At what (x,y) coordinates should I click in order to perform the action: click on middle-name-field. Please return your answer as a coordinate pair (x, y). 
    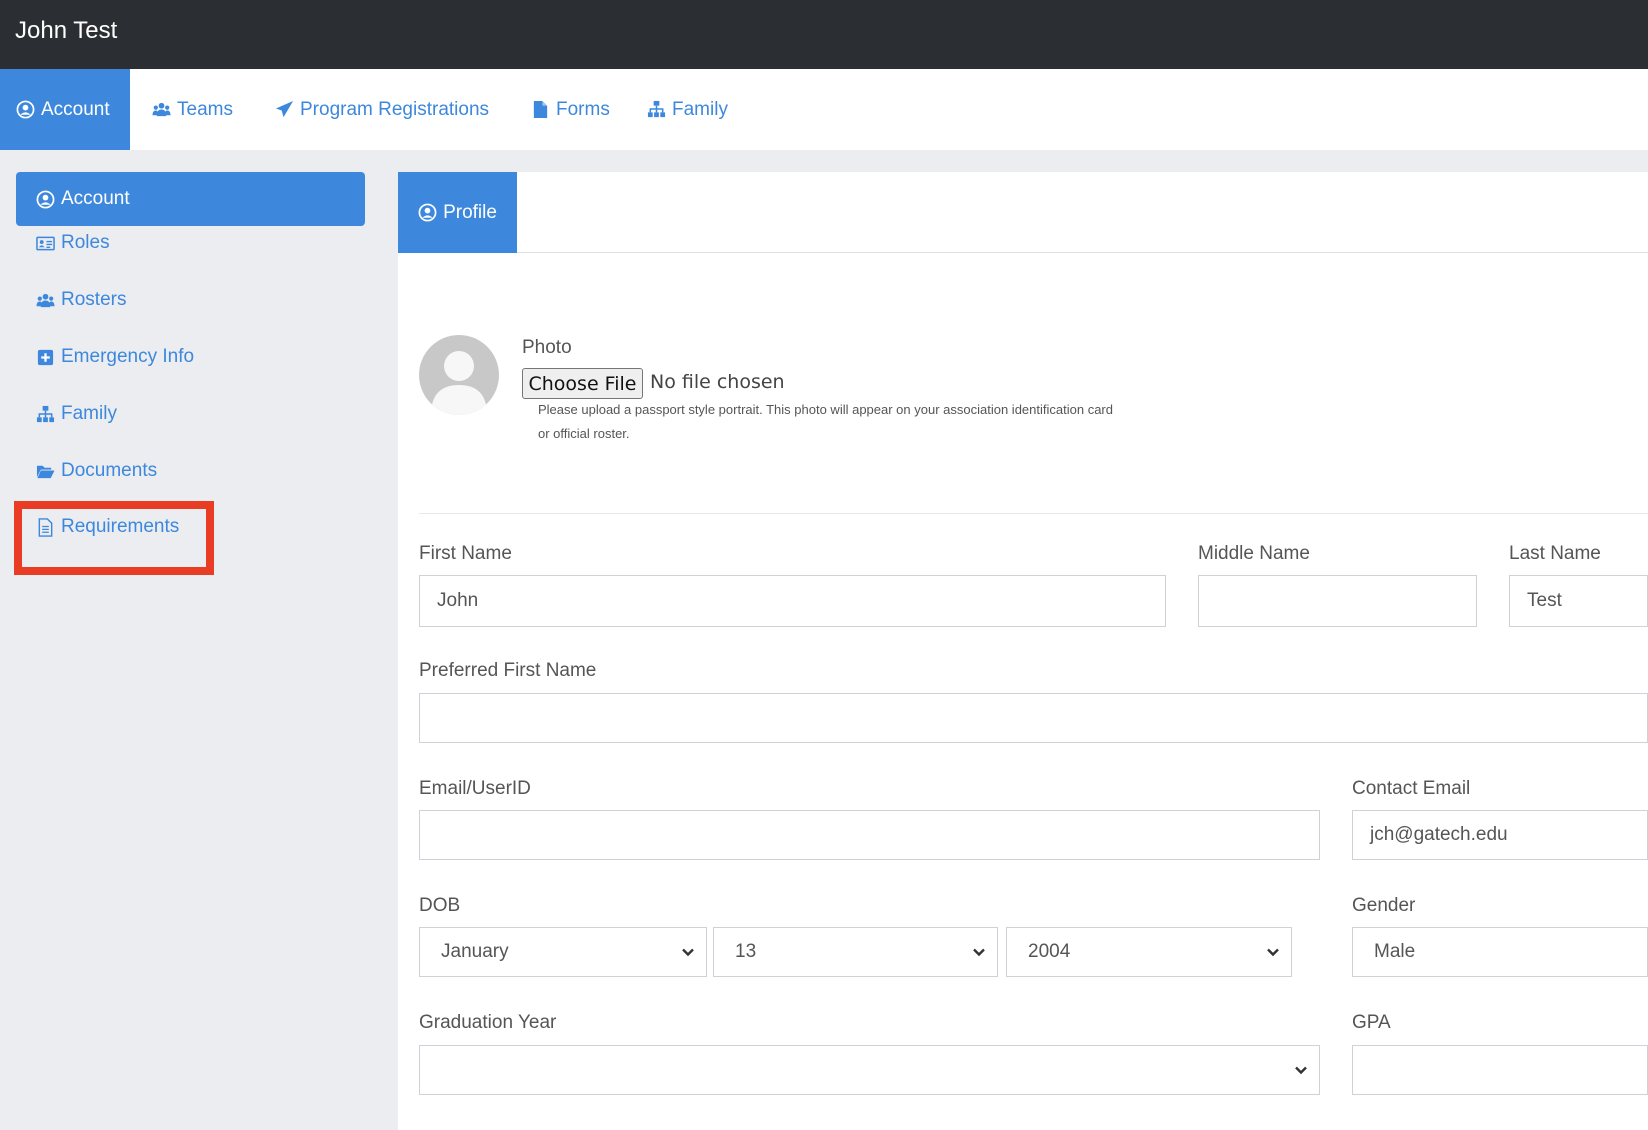
    Looking at the image, I should click on (1337, 601).